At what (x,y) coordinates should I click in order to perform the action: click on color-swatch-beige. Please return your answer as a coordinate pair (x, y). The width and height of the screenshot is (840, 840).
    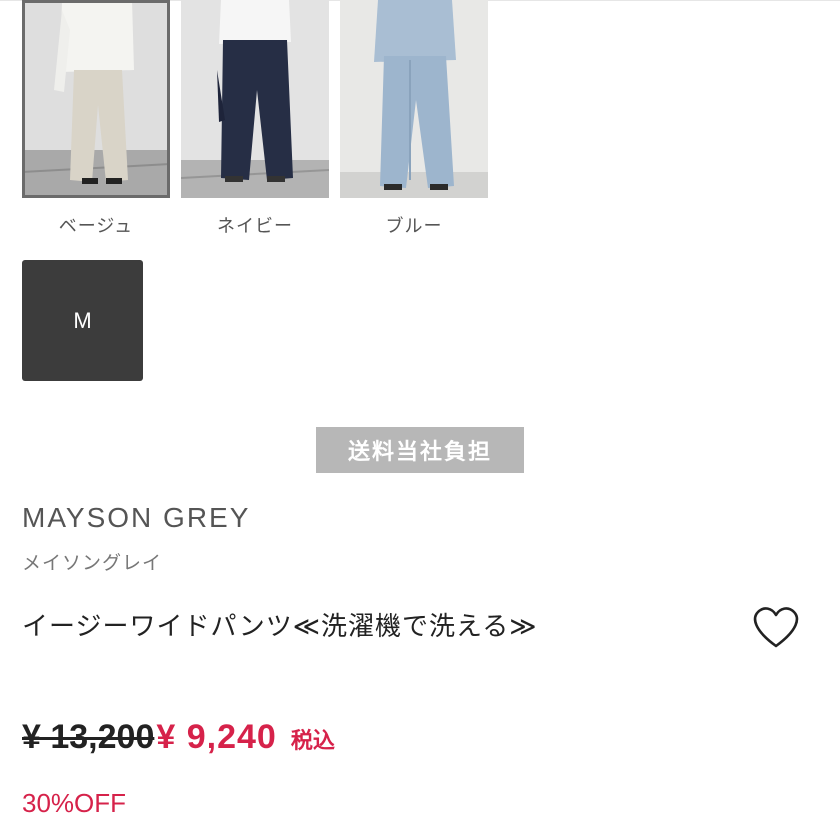
    Looking at the image, I should click on (96, 99).